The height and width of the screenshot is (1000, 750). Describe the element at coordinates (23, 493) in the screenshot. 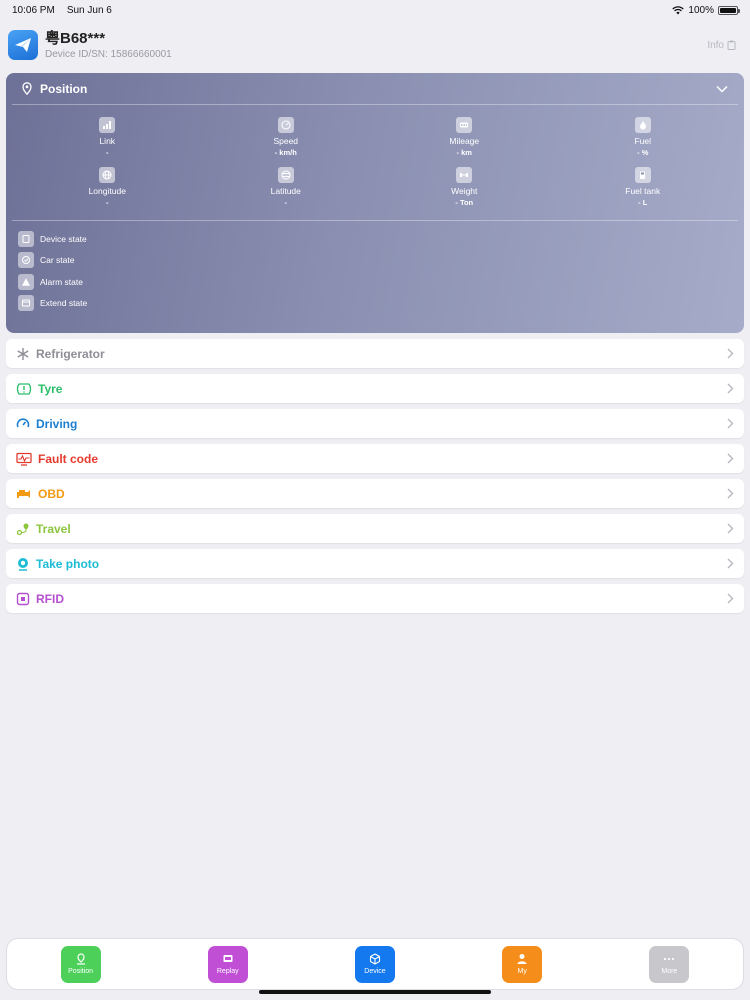

I see `engine-icon` at that location.